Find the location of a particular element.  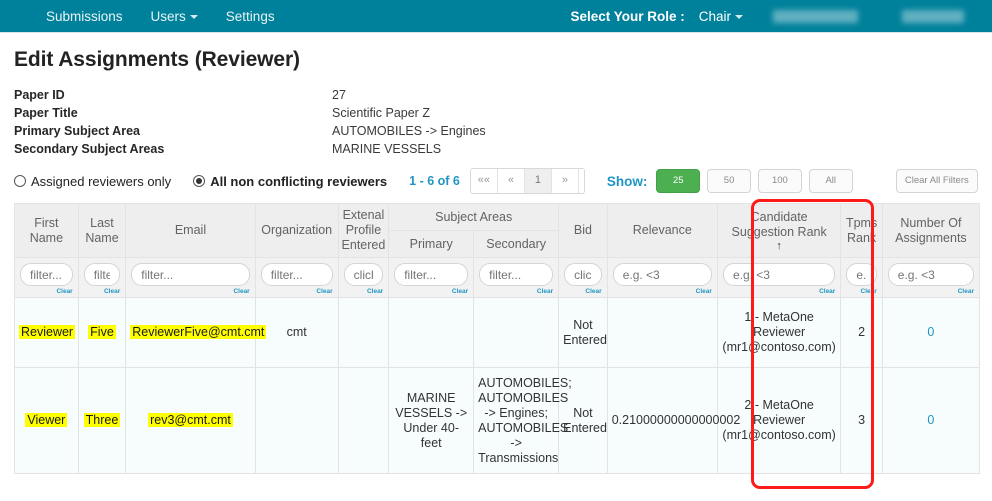

redacted-signout-link is located at coordinates (933, 16).